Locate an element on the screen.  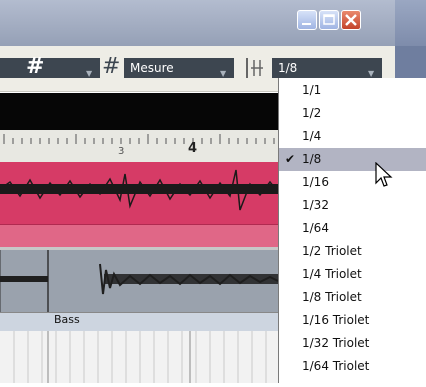
quantize-icon is located at coordinates (254, 68).